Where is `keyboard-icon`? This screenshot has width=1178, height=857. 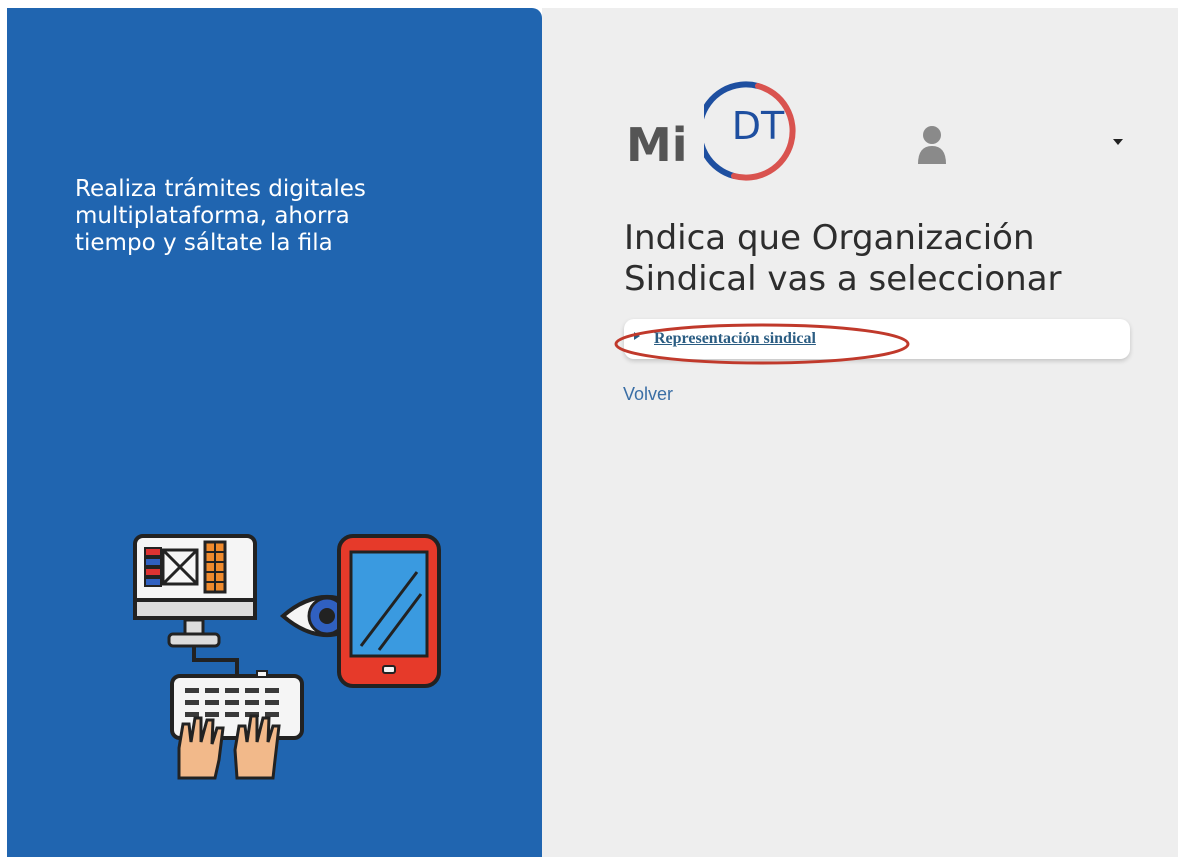
keyboard-icon is located at coordinates (237, 705).